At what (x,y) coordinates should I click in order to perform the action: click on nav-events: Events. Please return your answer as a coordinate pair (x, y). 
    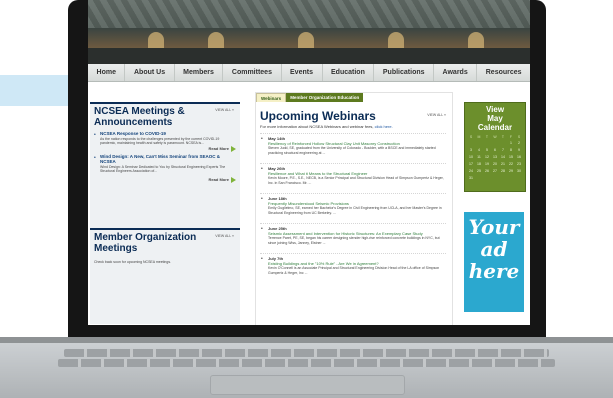
    Looking at the image, I should click on (302, 72).